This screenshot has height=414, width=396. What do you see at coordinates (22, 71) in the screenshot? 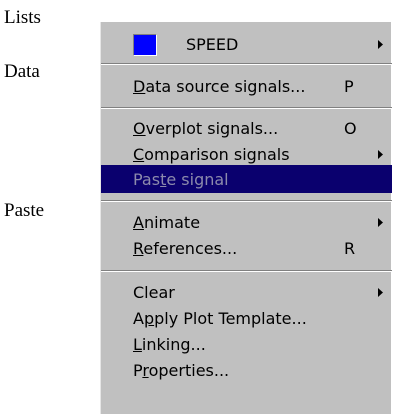
I see `data-label: Data` at bounding box center [22, 71].